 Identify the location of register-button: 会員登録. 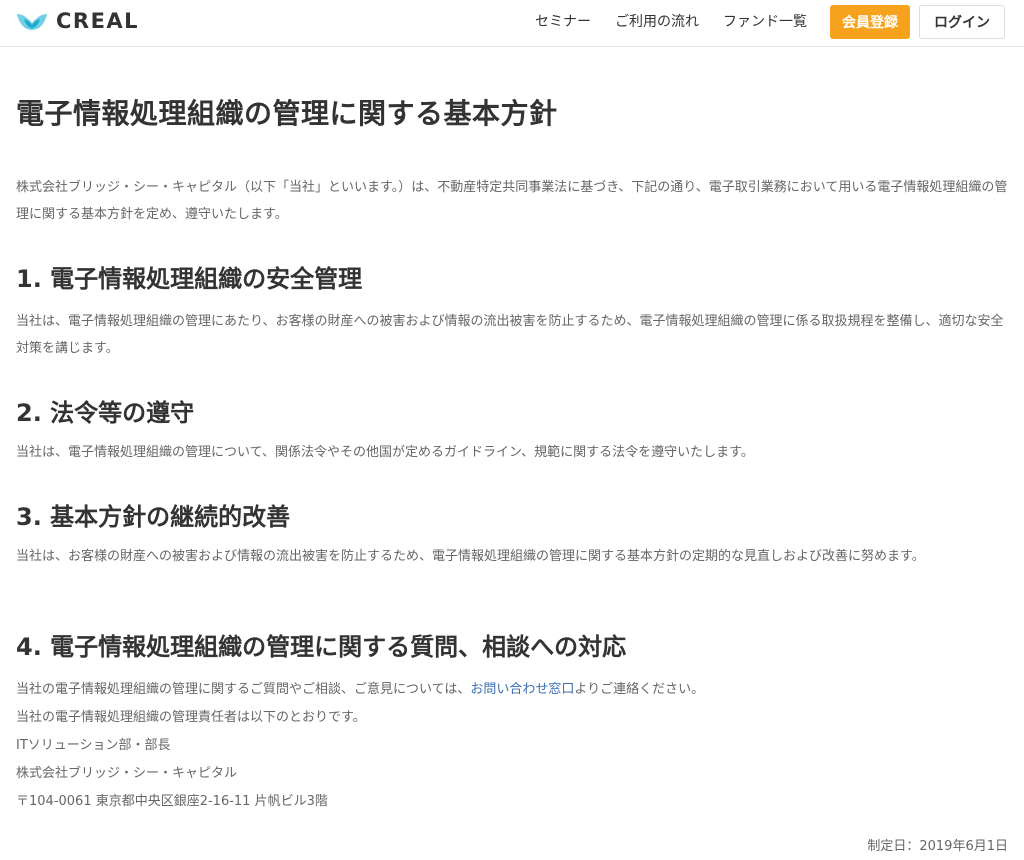
(870, 22).